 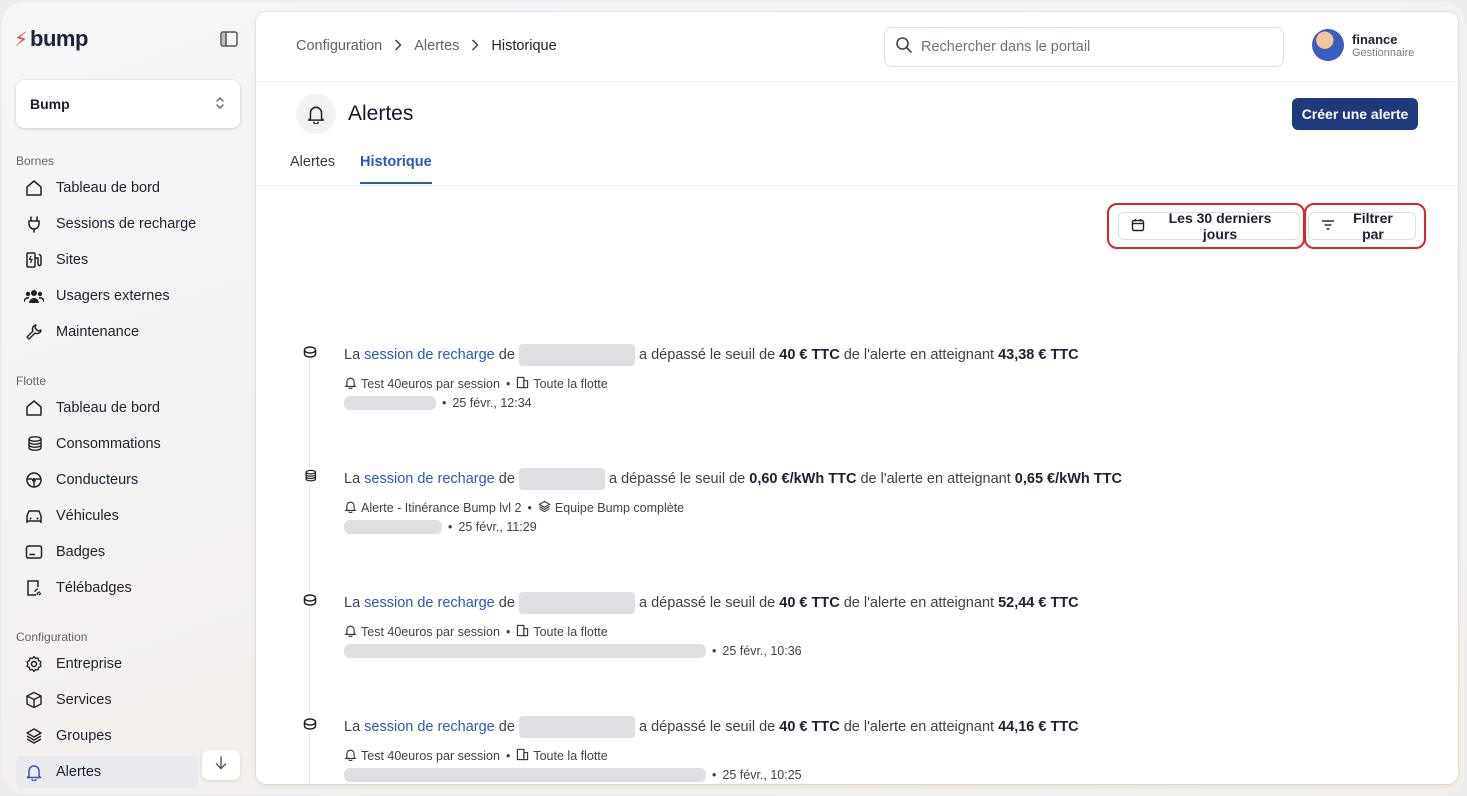 I want to click on create-alert-button: Créer une alerte, so click(x=1355, y=114).